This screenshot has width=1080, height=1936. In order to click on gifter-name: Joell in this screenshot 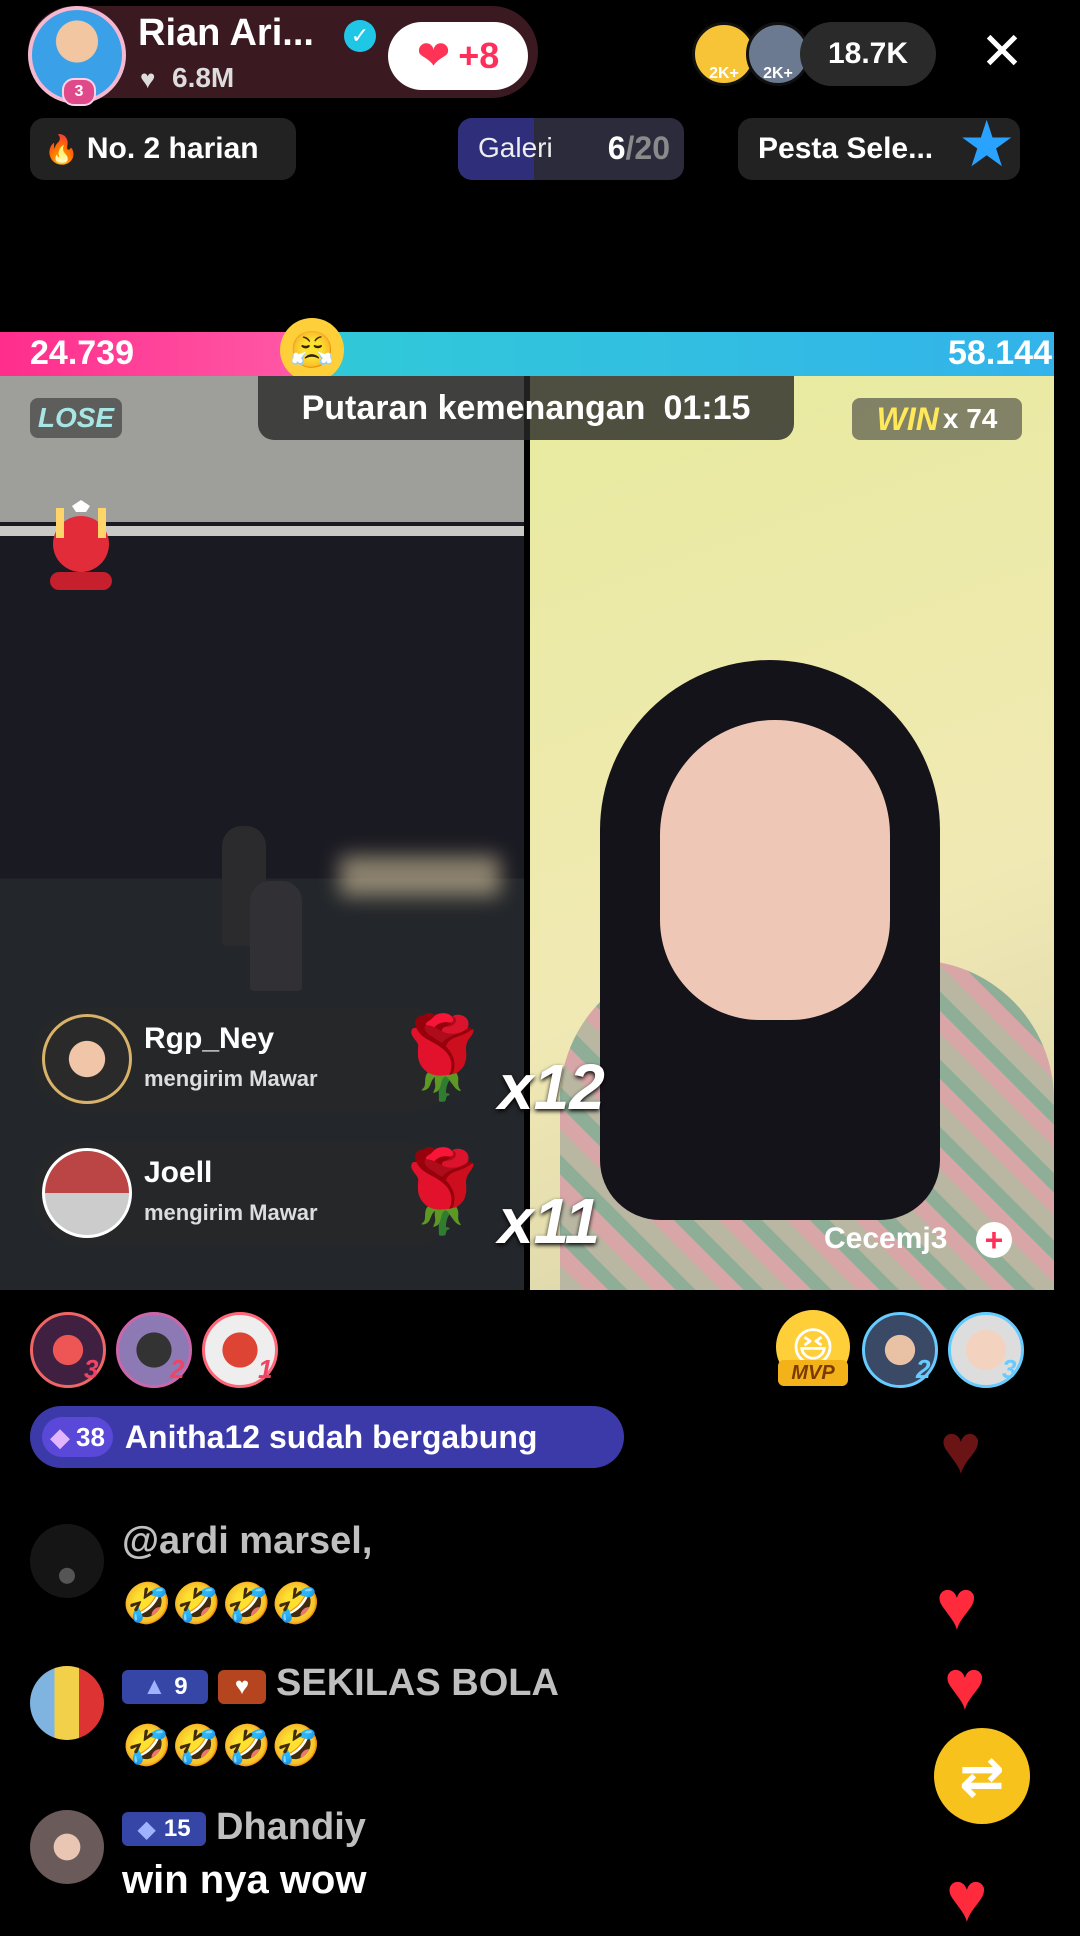, I will do `click(178, 1172)`.